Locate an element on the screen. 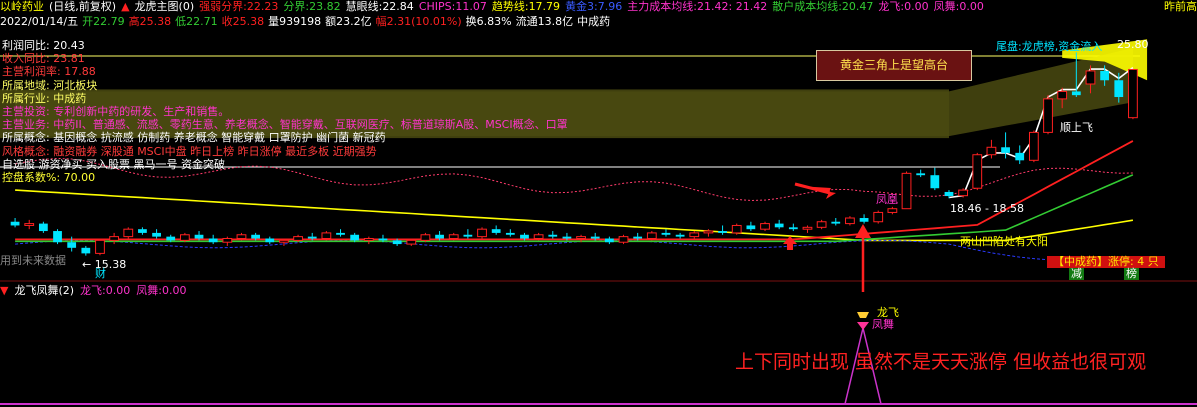 The width and height of the screenshot is (1197, 407). buy-arrow-icon is located at coordinates (790, 243).